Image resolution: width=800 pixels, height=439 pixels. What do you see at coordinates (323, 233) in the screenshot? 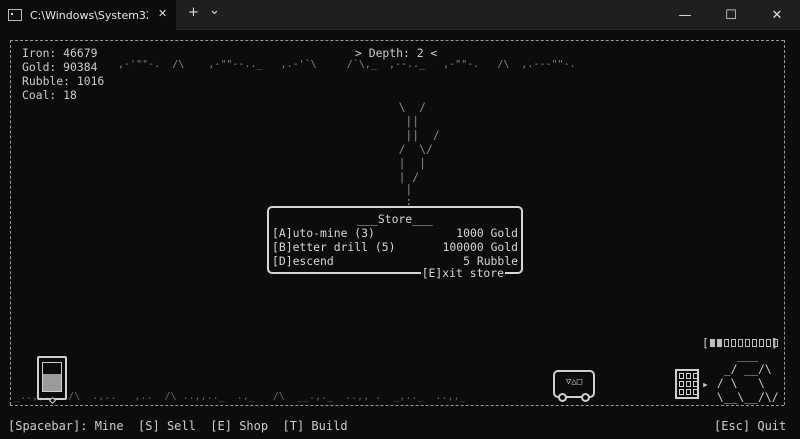
I see `store-item-label: [A]uto-mine (3)` at bounding box center [323, 233].